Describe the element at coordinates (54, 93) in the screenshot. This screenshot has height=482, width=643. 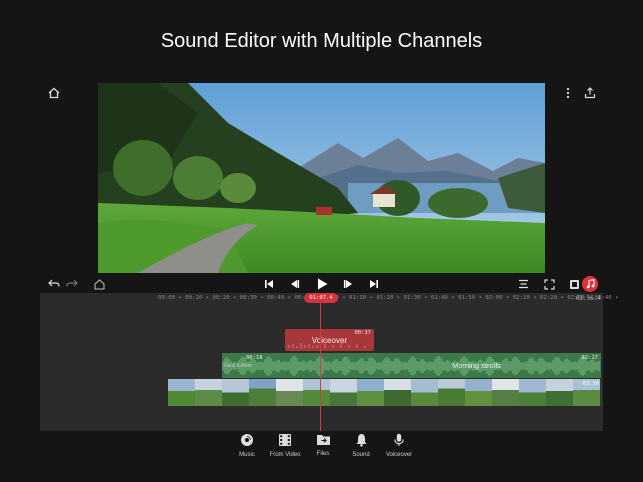
I see `home-icon` at that location.